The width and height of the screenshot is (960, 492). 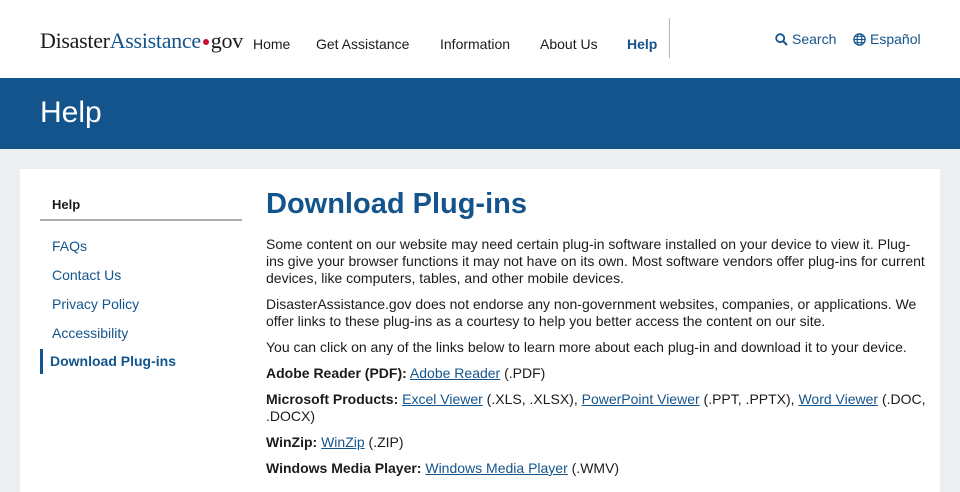 I want to click on plugin-ext: (.XLS, .XLSX),, so click(x=532, y=399).